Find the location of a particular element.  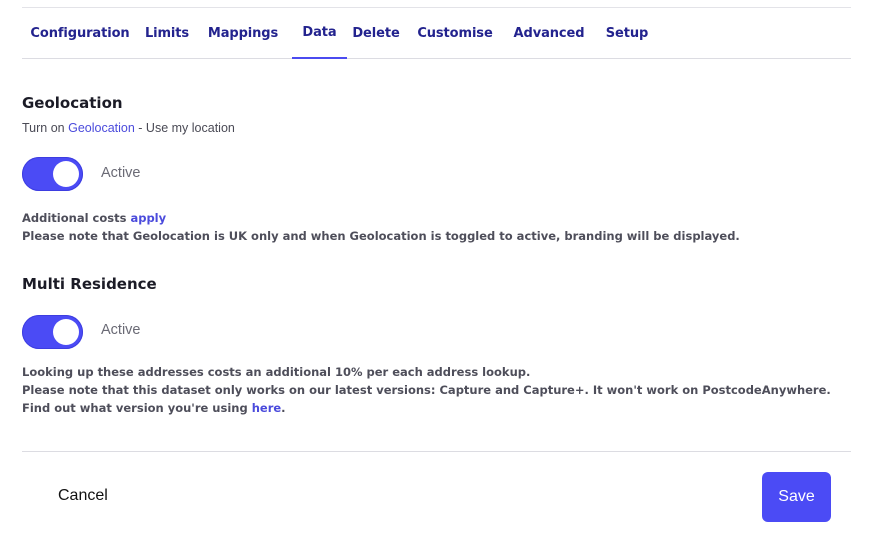

geolocation-subtitle-prefix: Turn on is located at coordinates (45, 128).